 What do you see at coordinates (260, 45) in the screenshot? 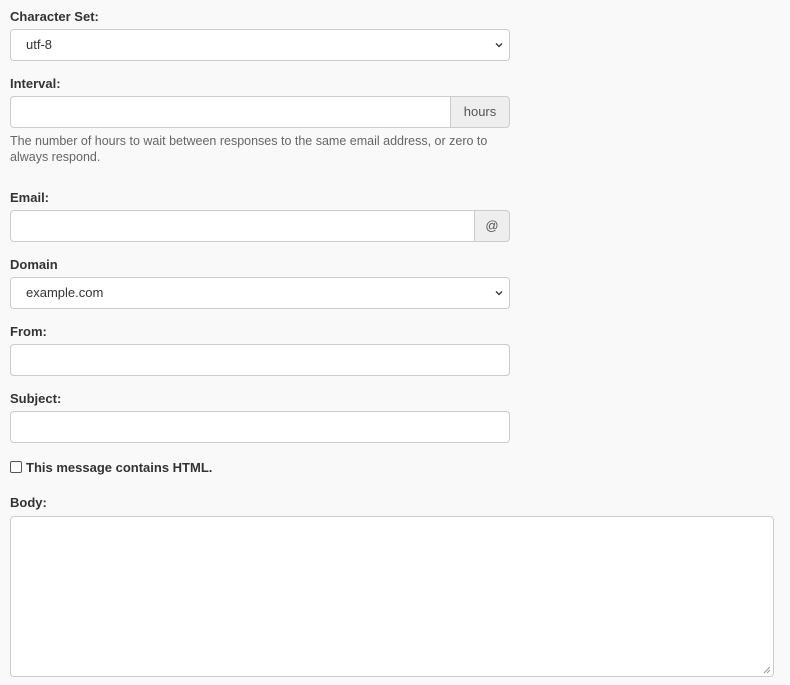
I see `character-set-select: utf-8` at bounding box center [260, 45].